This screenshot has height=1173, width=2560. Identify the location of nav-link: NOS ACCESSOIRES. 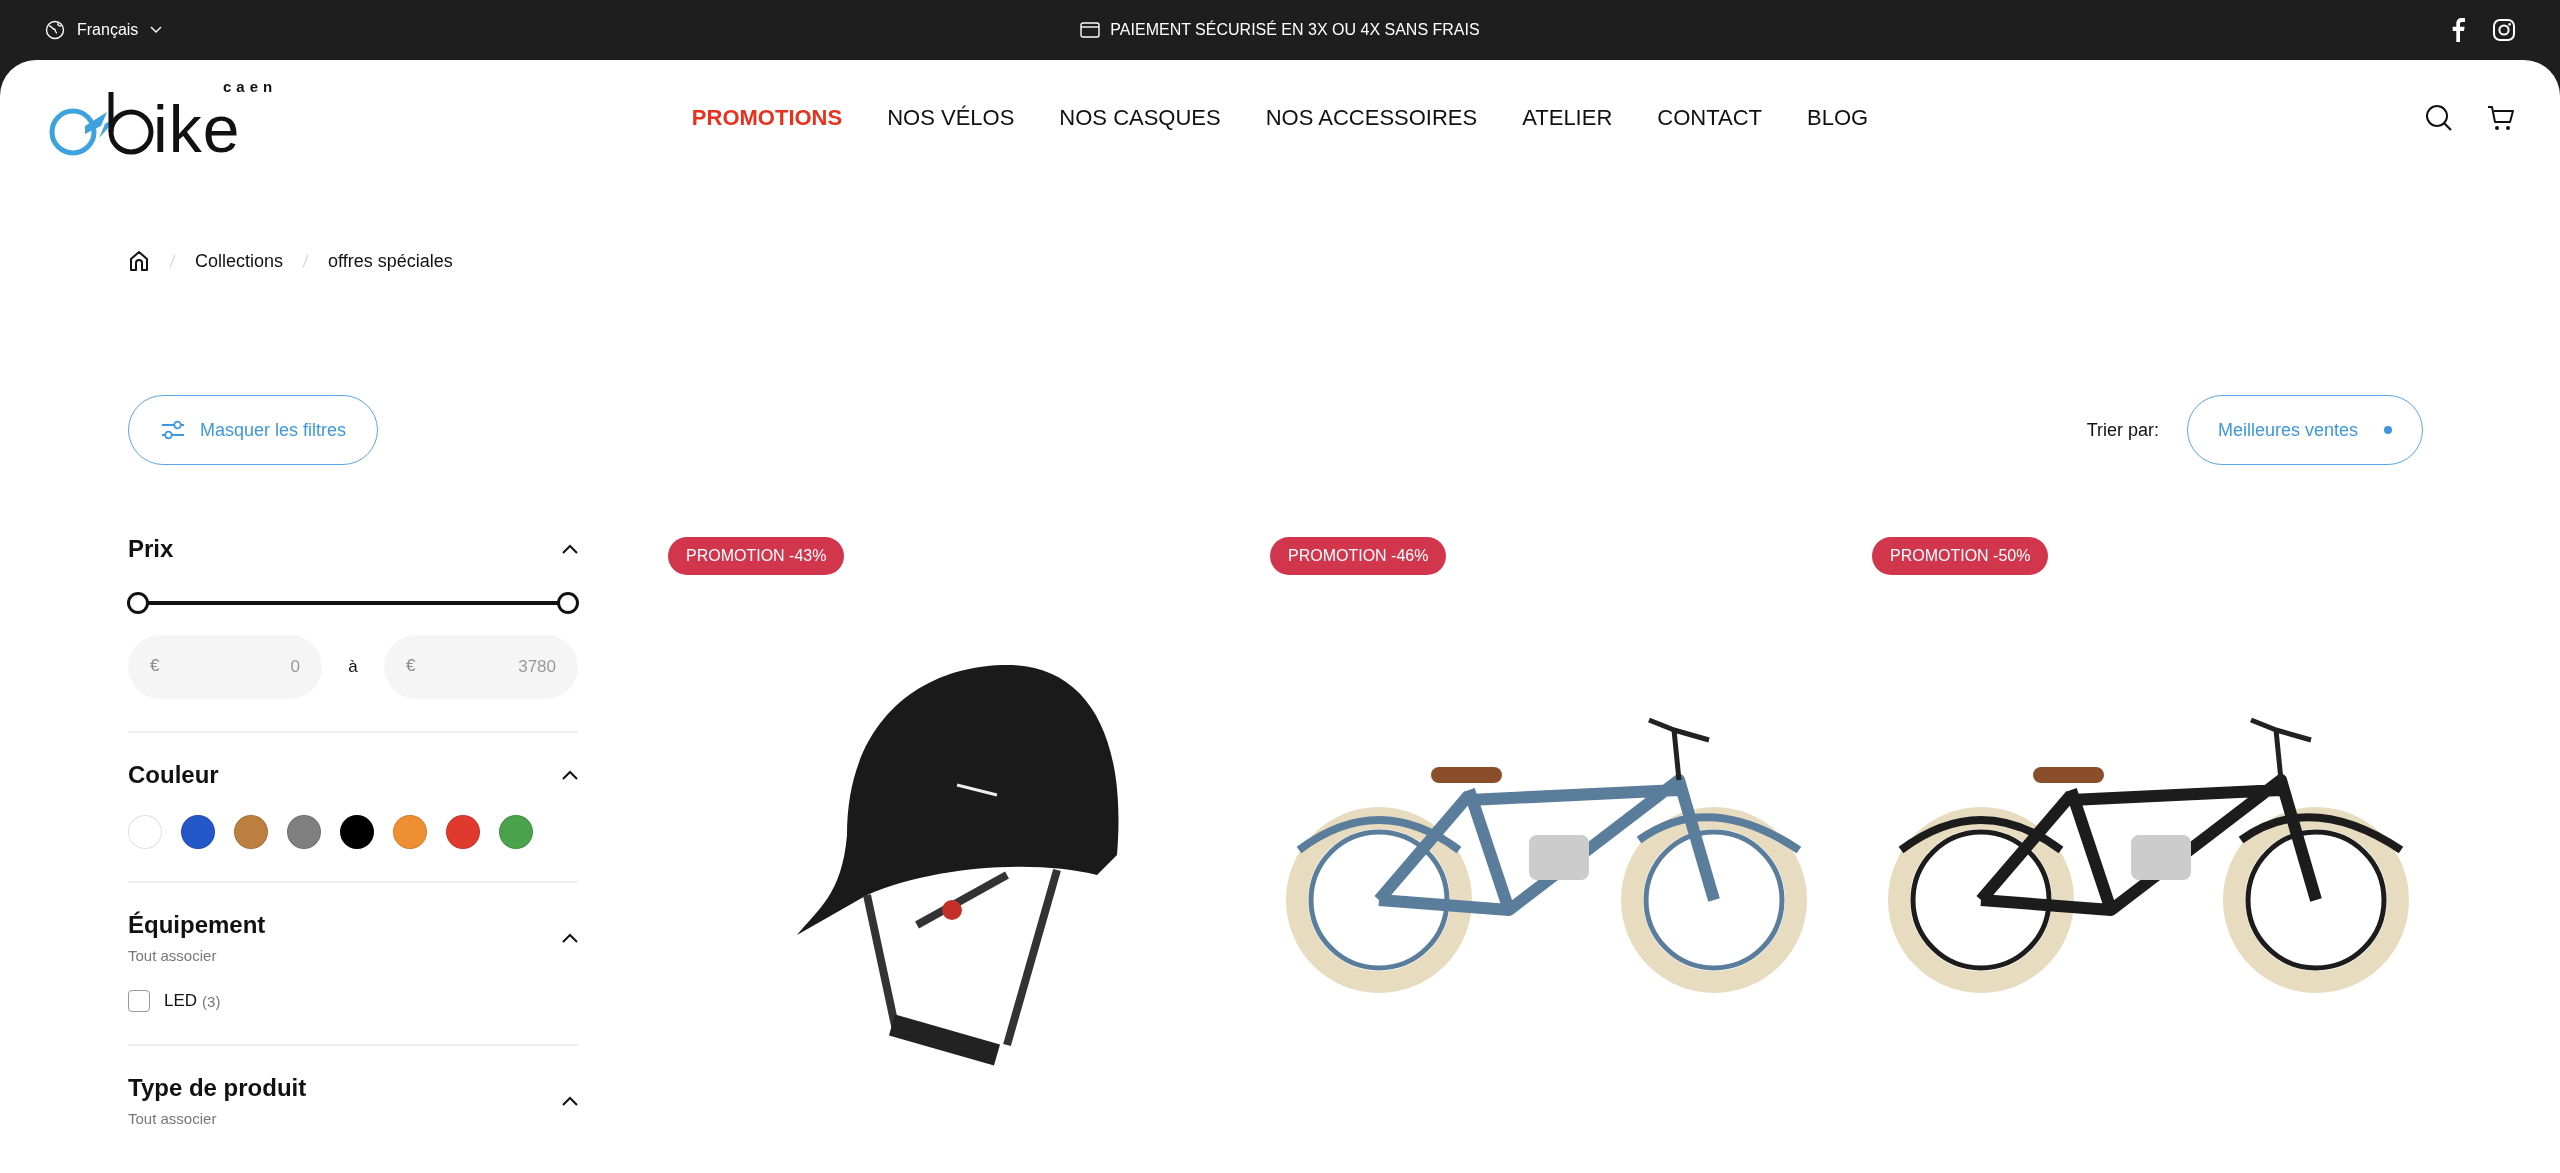
(1371, 117).